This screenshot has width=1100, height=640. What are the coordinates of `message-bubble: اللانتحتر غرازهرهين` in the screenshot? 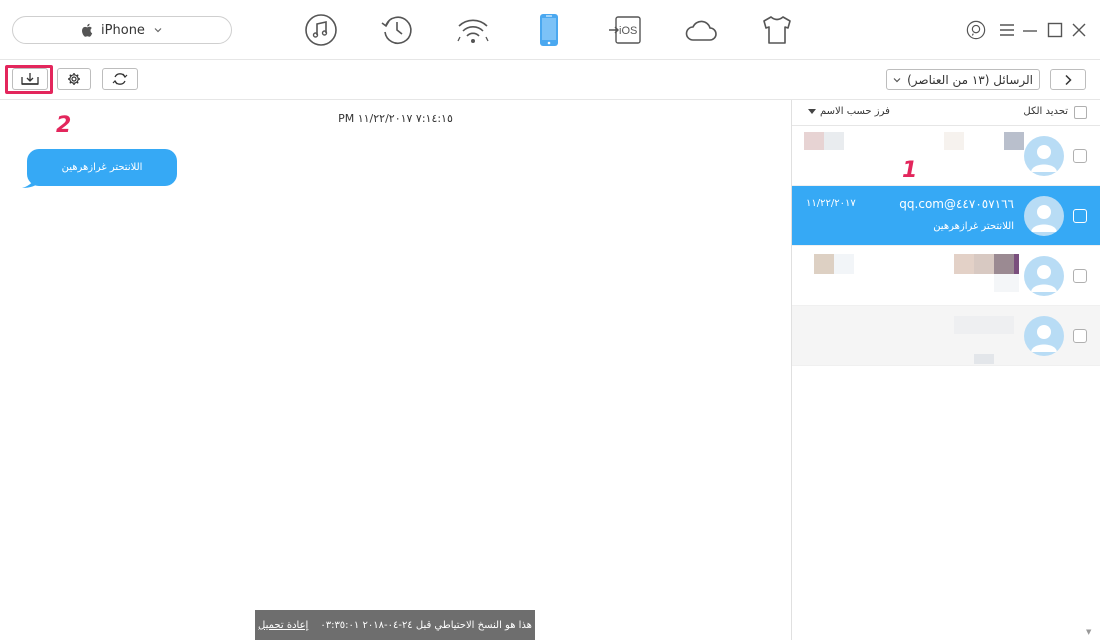 It's located at (102, 167).